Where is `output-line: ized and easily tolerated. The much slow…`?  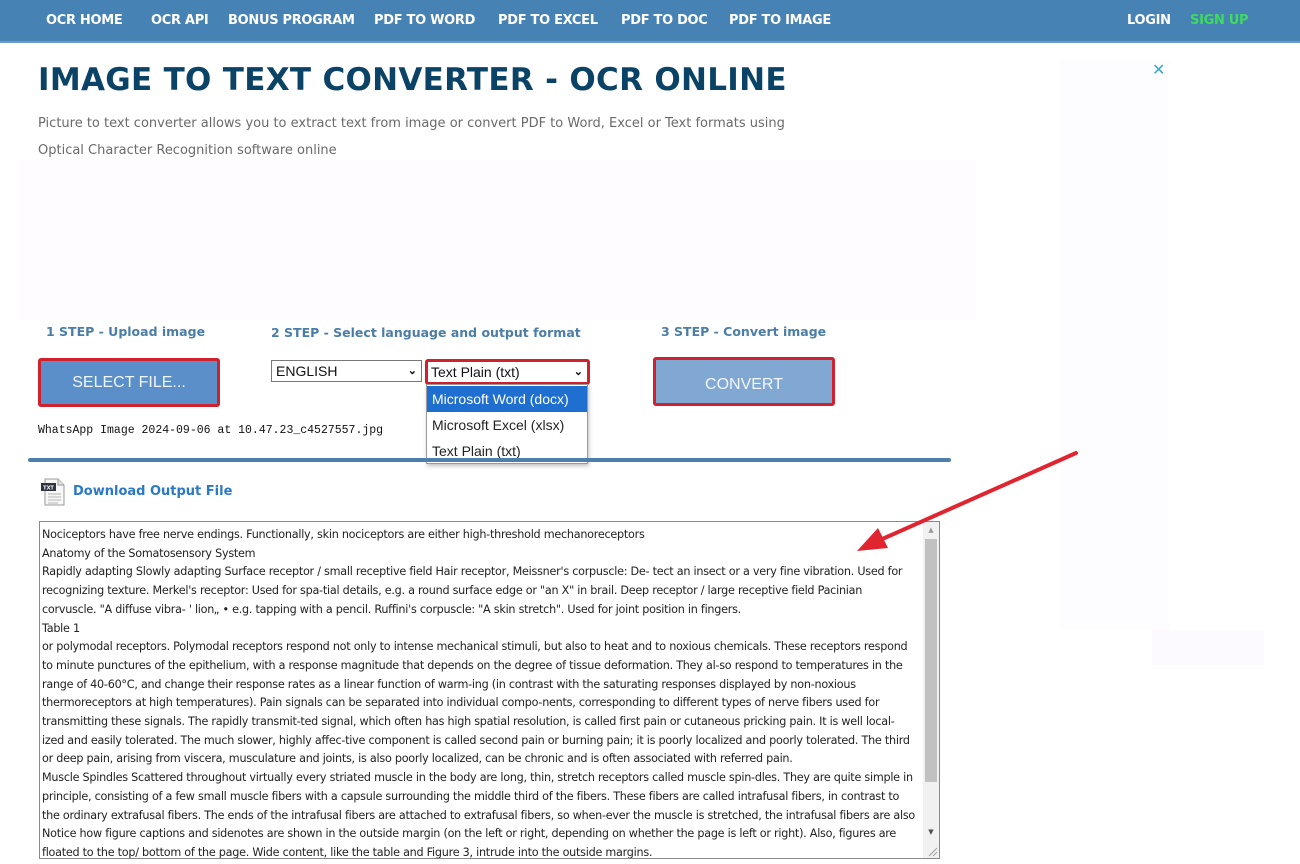 output-line: ized and easily tolerated. The much slow… is located at coordinates (476, 740).